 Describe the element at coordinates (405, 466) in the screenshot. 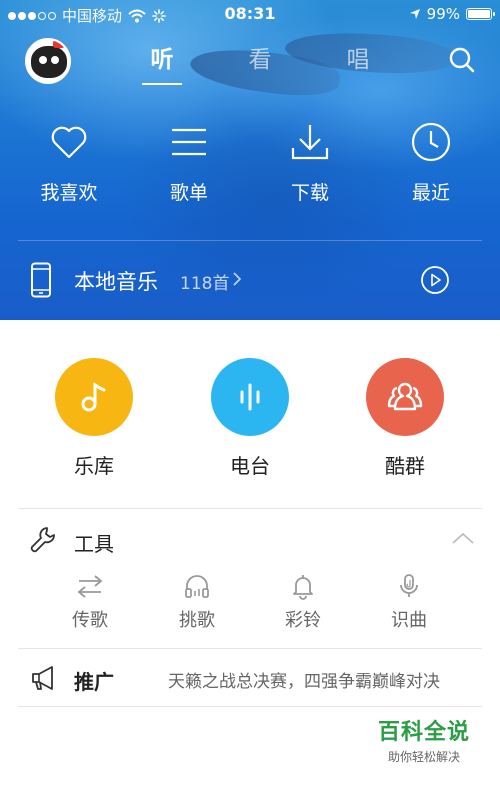

I see `entry-label: 酷群` at that location.